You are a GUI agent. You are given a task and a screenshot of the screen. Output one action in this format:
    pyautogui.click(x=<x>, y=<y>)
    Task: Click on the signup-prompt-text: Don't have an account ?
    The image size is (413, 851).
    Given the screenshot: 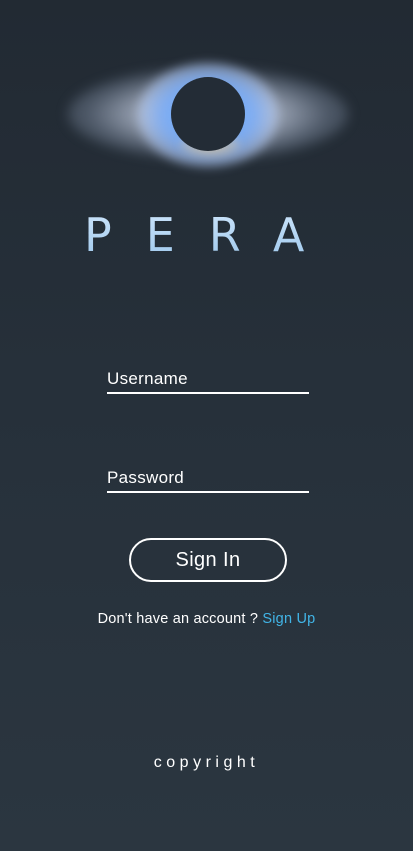 What is the action you would take?
    pyautogui.click(x=178, y=619)
    